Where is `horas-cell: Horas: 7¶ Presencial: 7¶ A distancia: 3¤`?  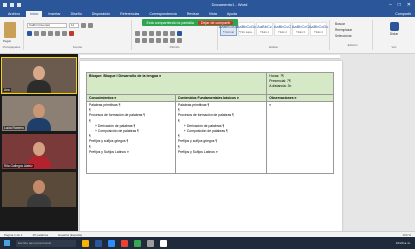
horas-cell: Horas: 7¶ Presencial: 7¶ A distancia: 3¤ is located at coordinates (300, 83).